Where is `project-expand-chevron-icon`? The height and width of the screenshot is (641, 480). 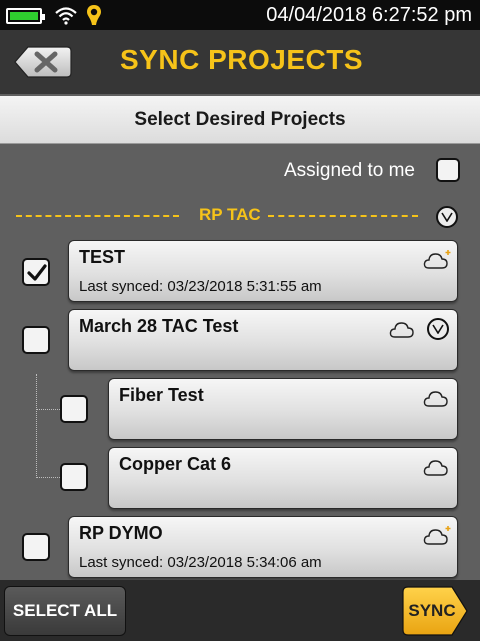 project-expand-chevron-icon is located at coordinates (438, 329).